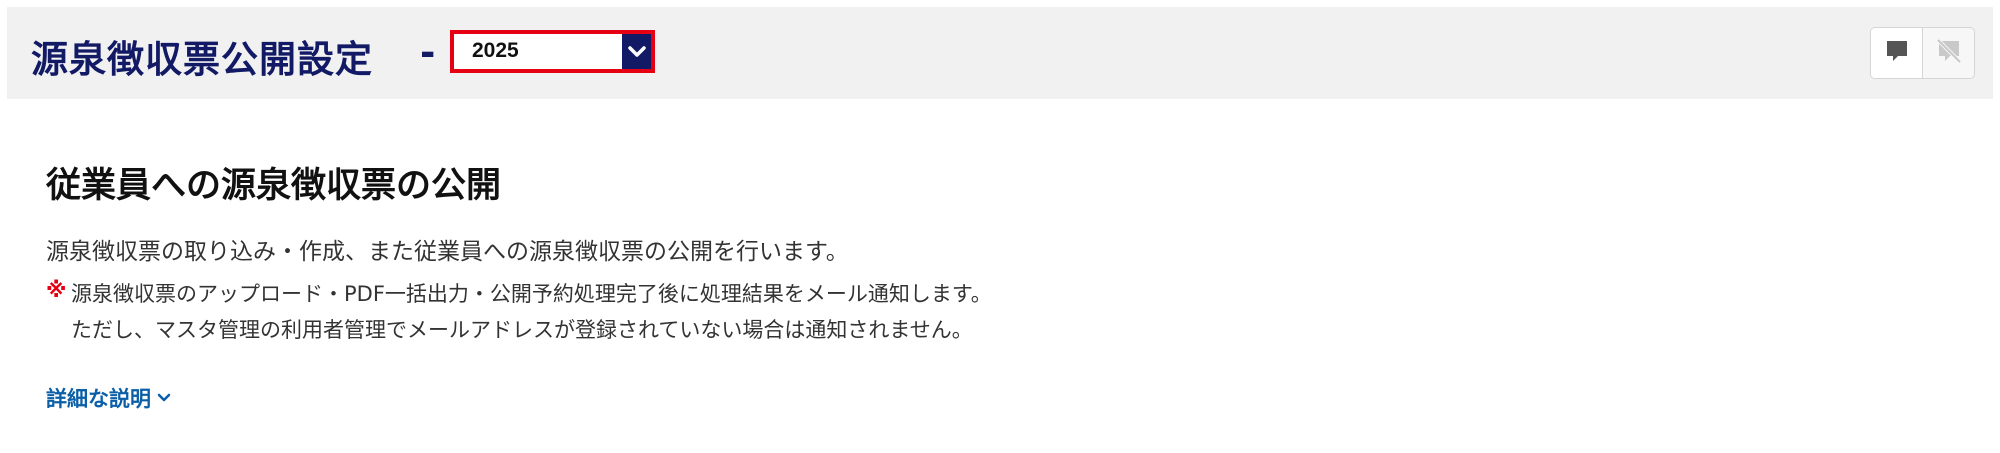 The image size is (2000, 453). I want to click on detail-link-label: 詳細な説明, so click(98, 399).